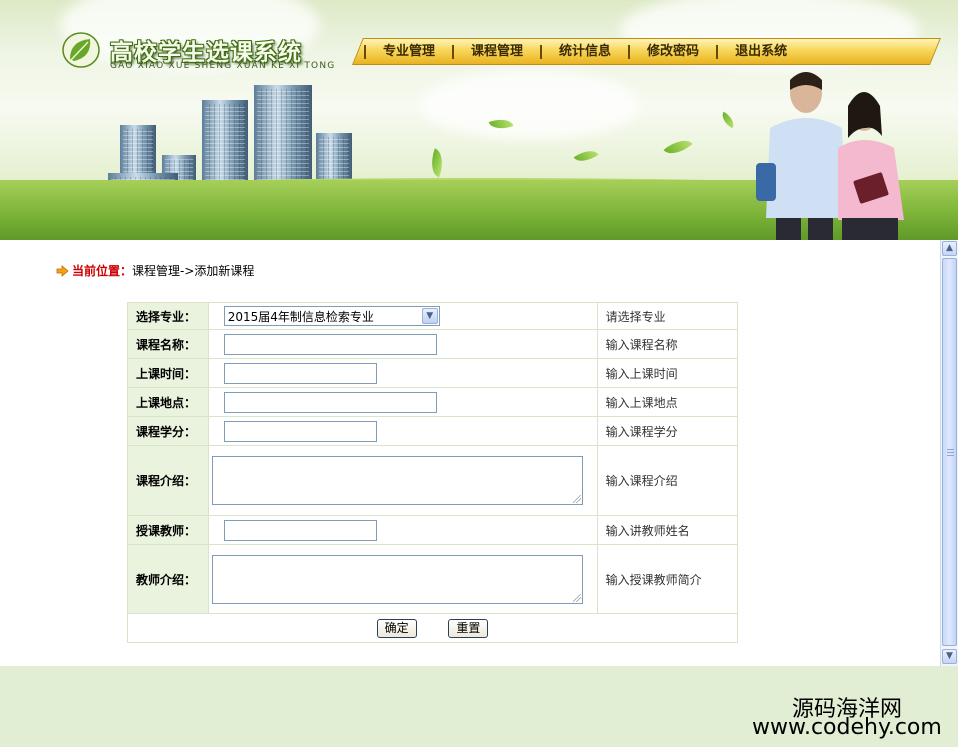  Describe the element at coordinates (168, 579) in the screenshot. I see `label-teacher-intro: 教师介绍：` at that location.